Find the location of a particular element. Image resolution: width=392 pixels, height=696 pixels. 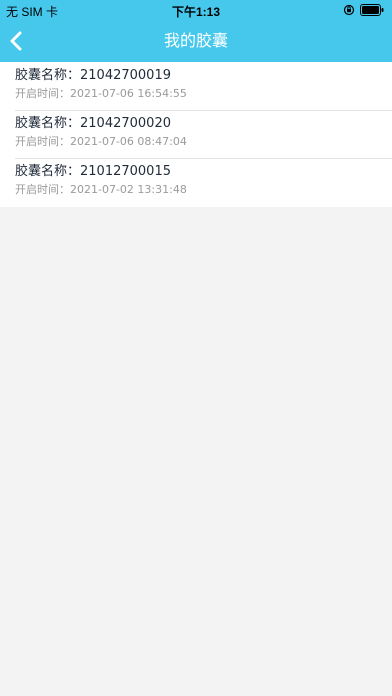

capsule-name: 胶囊名称：21042700019 is located at coordinates (93, 76).